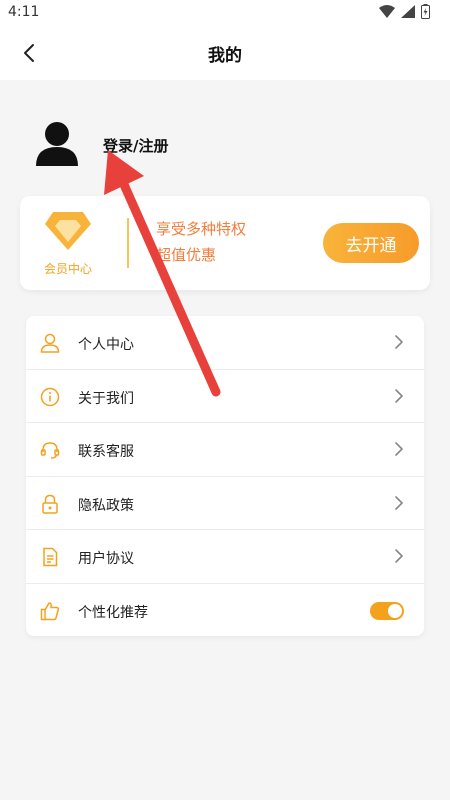 Image resolution: width=450 pixels, height=800 pixels. What do you see at coordinates (425, 11) in the screenshot?
I see `battery-icon` at bounding box center [425, 11].